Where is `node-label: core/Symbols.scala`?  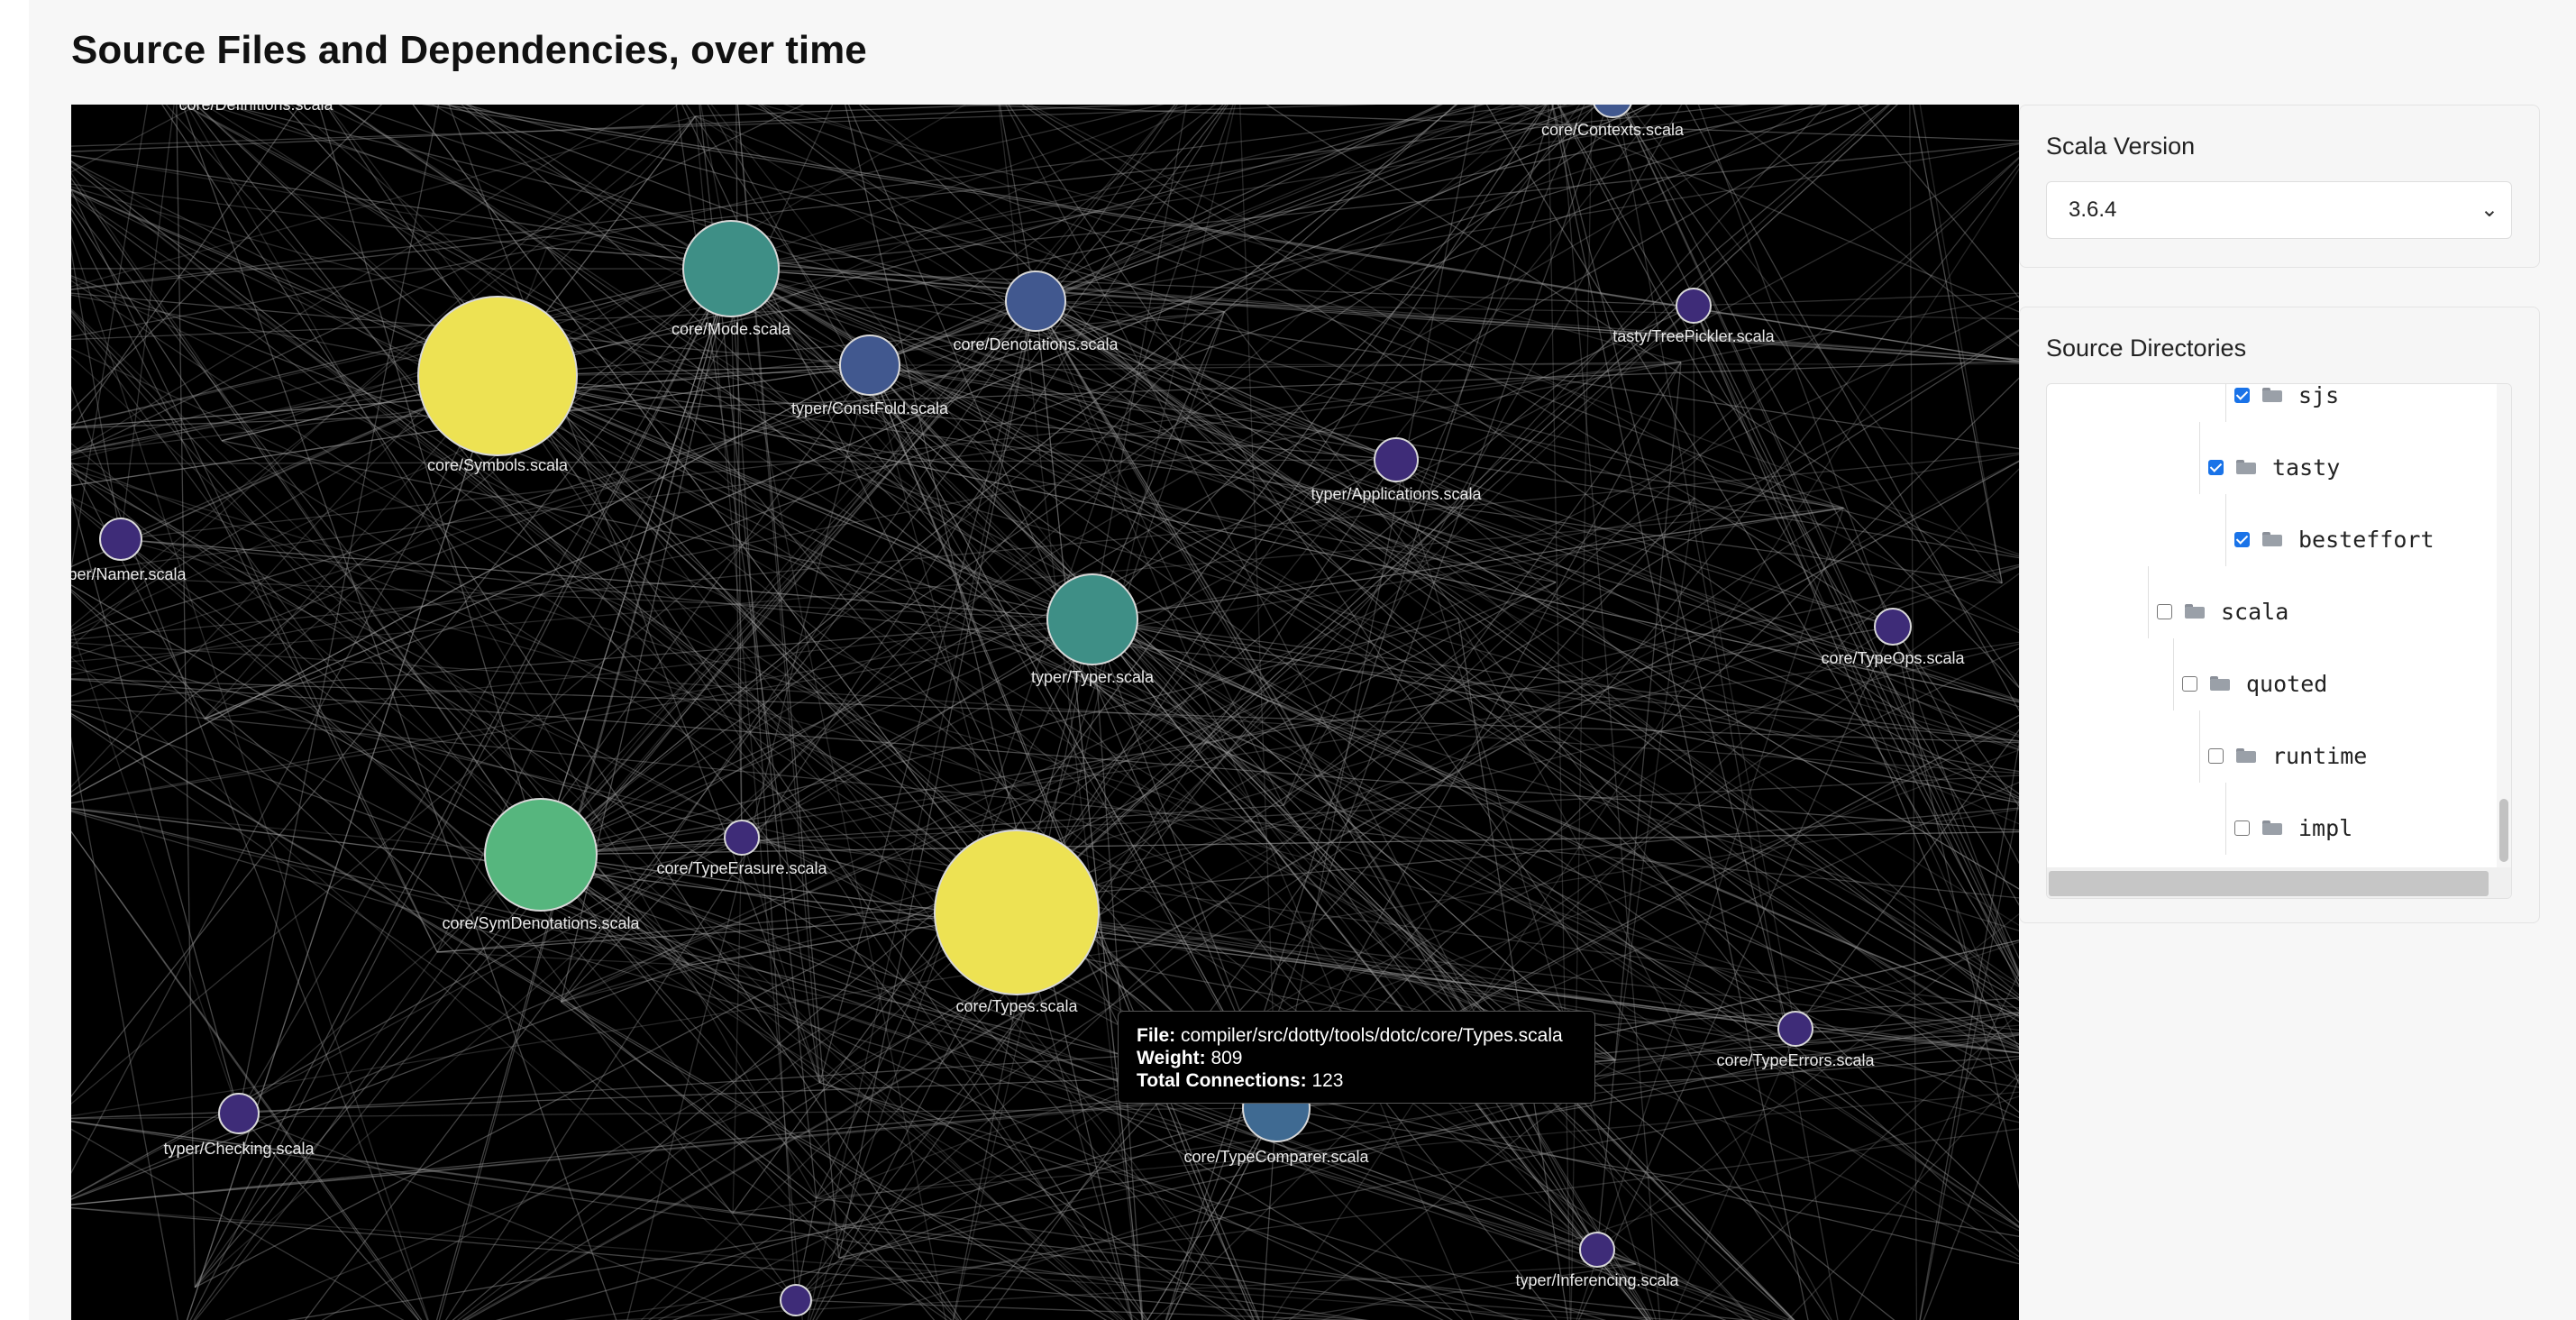 node-label: core/Symbols.scala is located at coordinates (498, 465).